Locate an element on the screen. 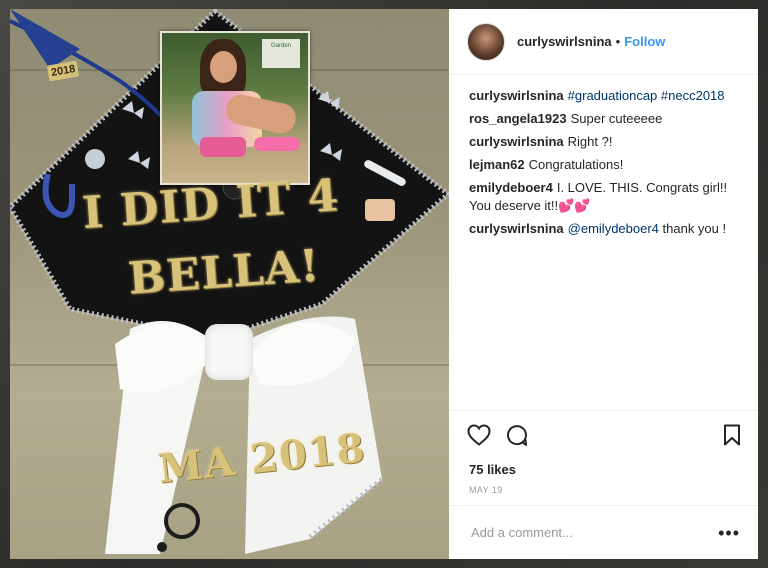 The image size is (768, 568). comment-text: thank you ! is located at coordinates (692, 228).